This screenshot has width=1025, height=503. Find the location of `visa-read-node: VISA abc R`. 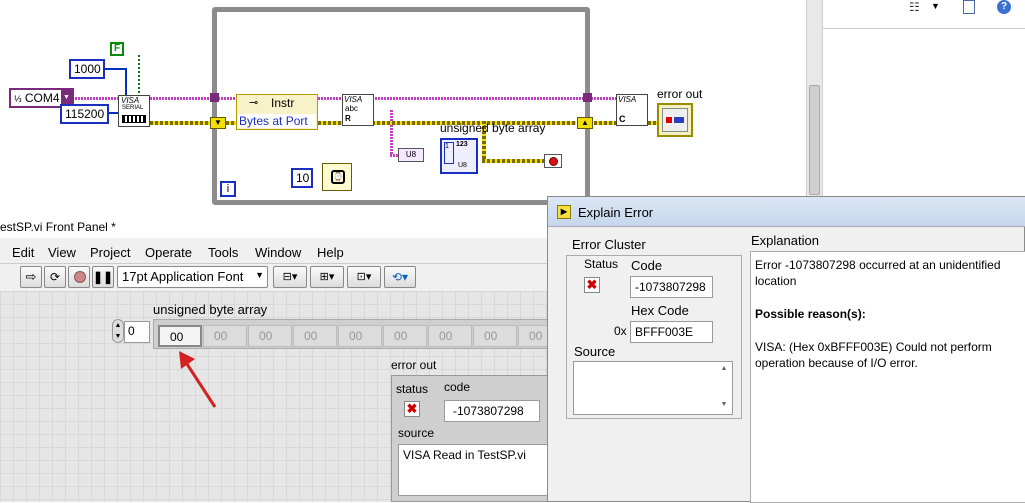

visa-read-node: VISA abc R is located at coordinates (358, 110).